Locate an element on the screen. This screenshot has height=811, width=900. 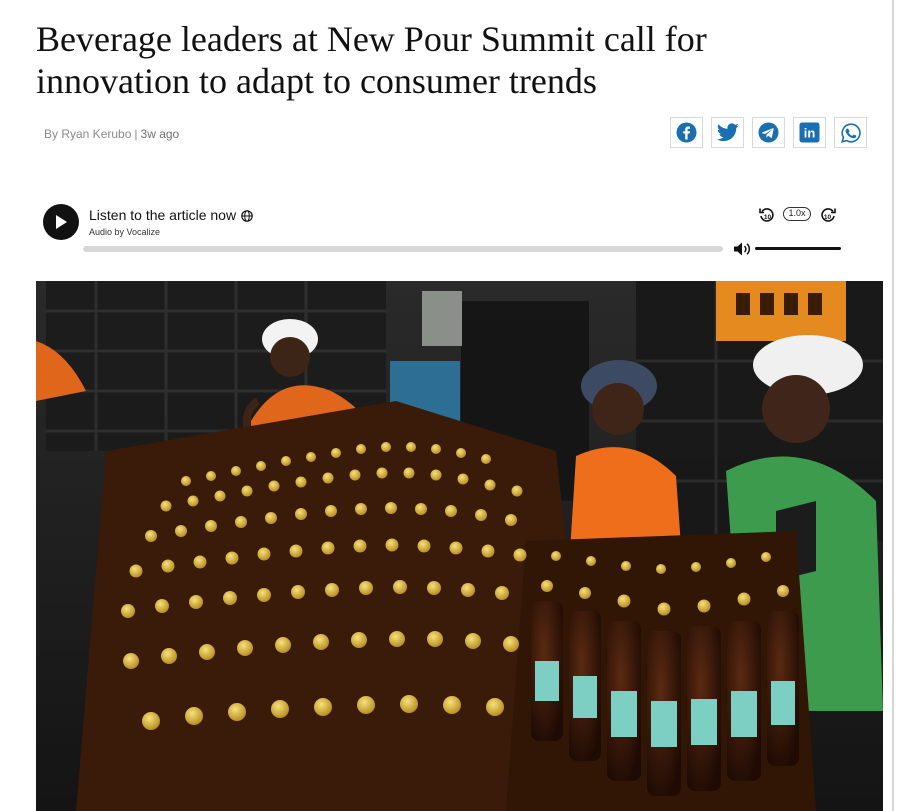
listen-title: Listen to the article now is located at coordinates (171, 215).